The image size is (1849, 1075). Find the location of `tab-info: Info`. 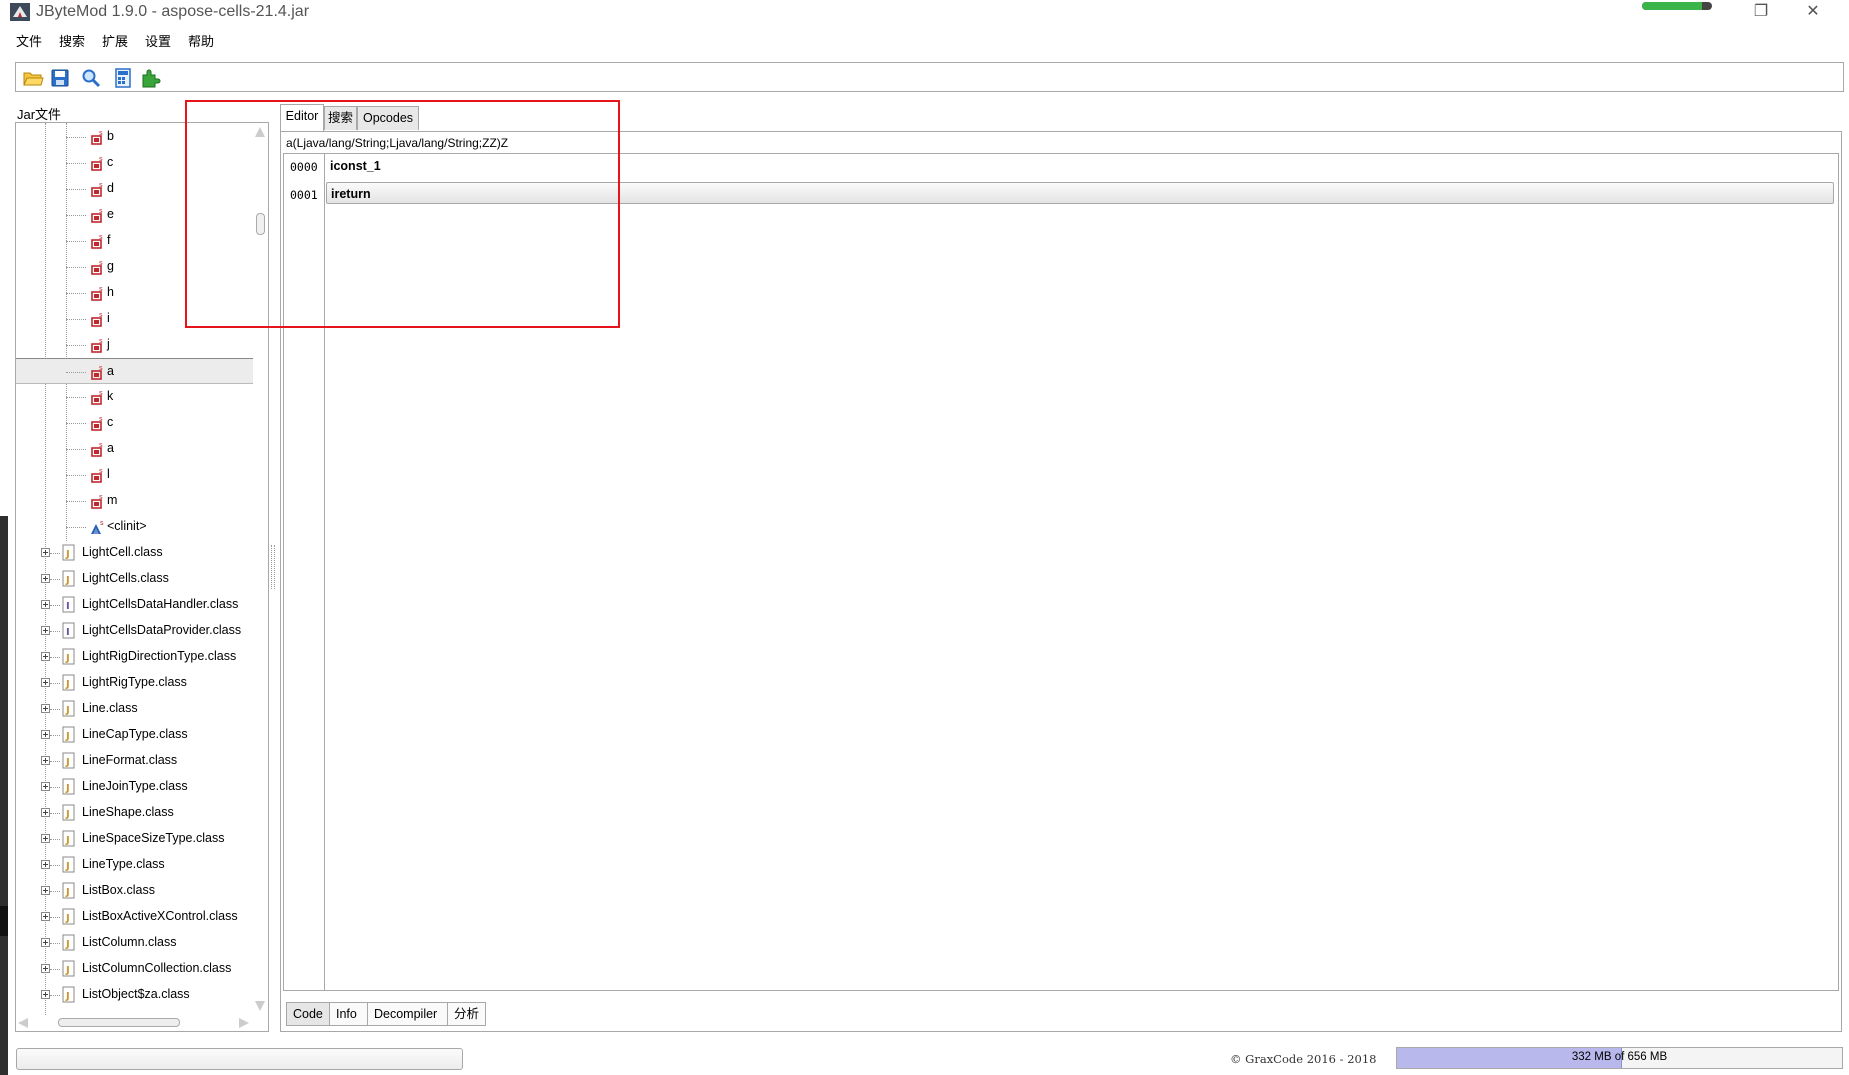

tab-info: Info is located at coordinates (349, 1014).